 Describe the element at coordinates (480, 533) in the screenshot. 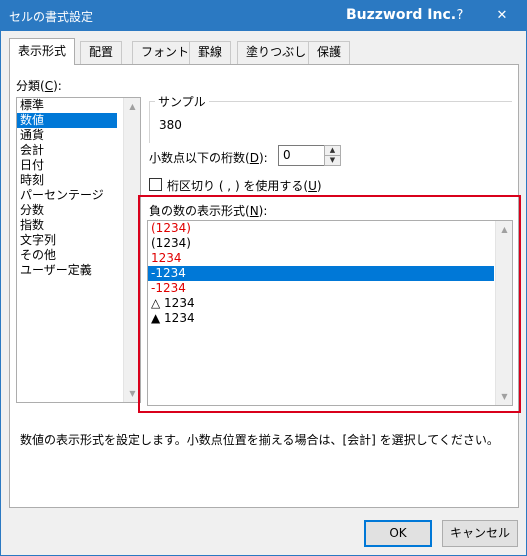

I see `cancel-button: キャンセル` at that location.